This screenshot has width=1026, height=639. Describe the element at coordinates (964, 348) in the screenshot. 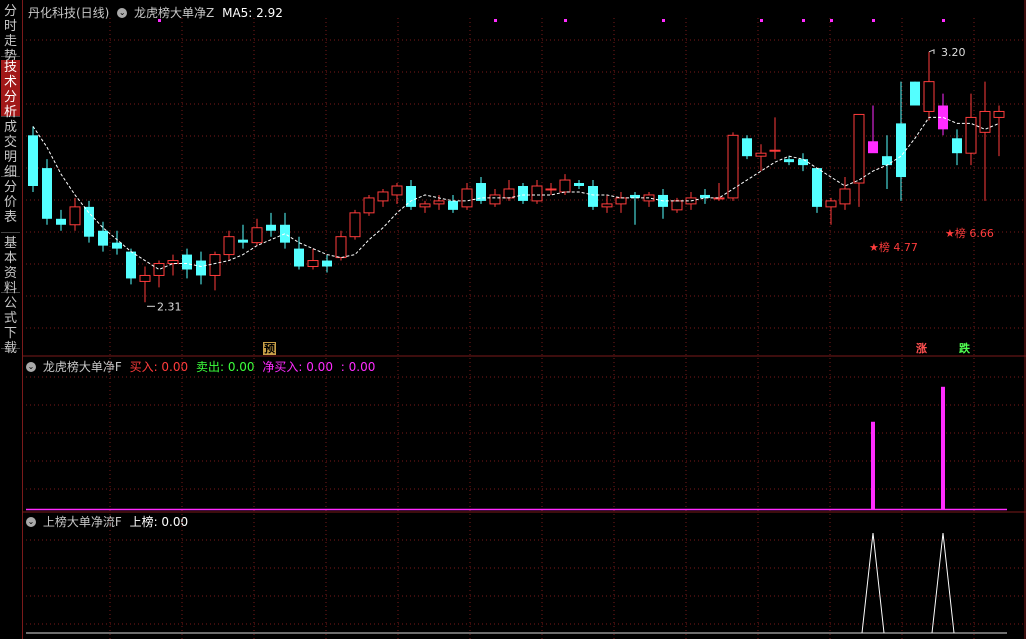

I see `fall-badge: 跌` at that location.